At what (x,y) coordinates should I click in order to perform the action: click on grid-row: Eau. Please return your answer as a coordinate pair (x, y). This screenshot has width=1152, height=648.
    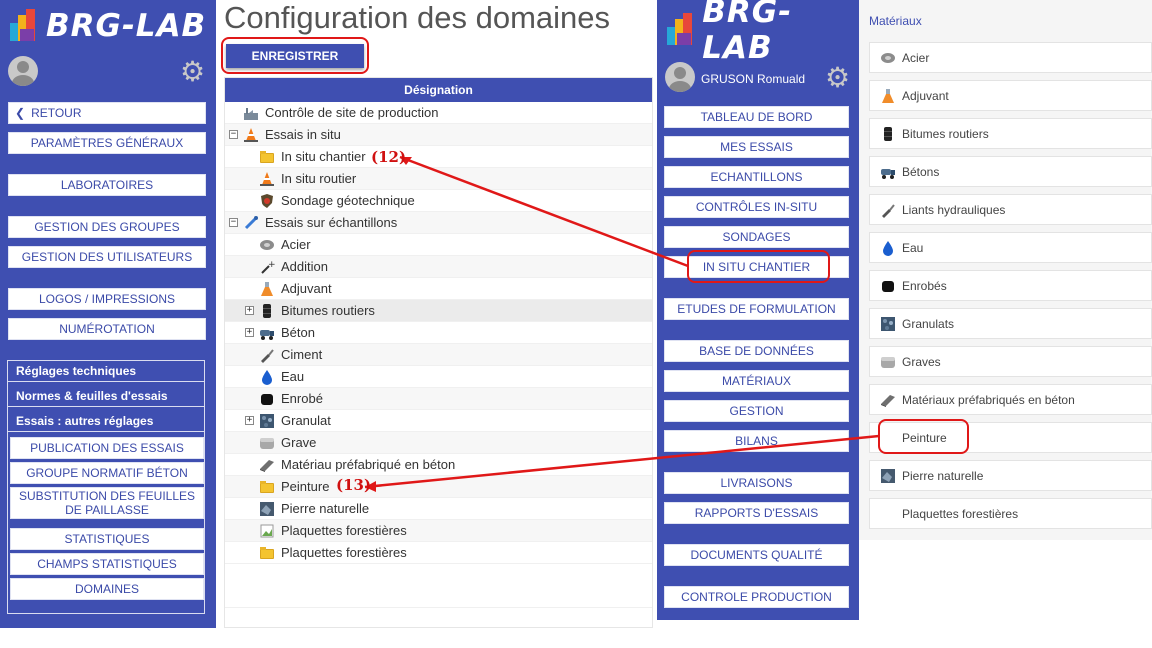
    Looking at the image, I should click on (438, 377).